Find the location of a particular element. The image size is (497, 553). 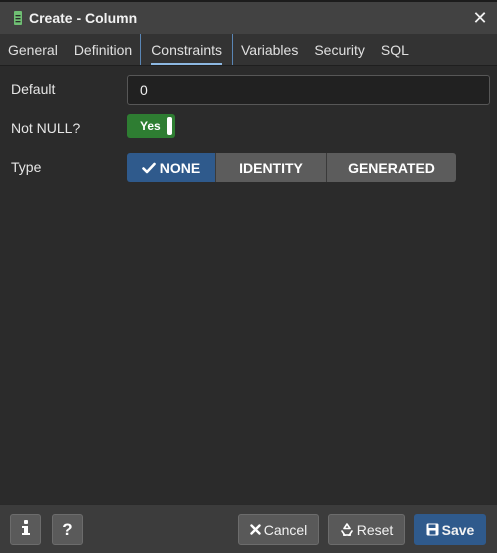

check-icon is located at coordinates (148, 168).